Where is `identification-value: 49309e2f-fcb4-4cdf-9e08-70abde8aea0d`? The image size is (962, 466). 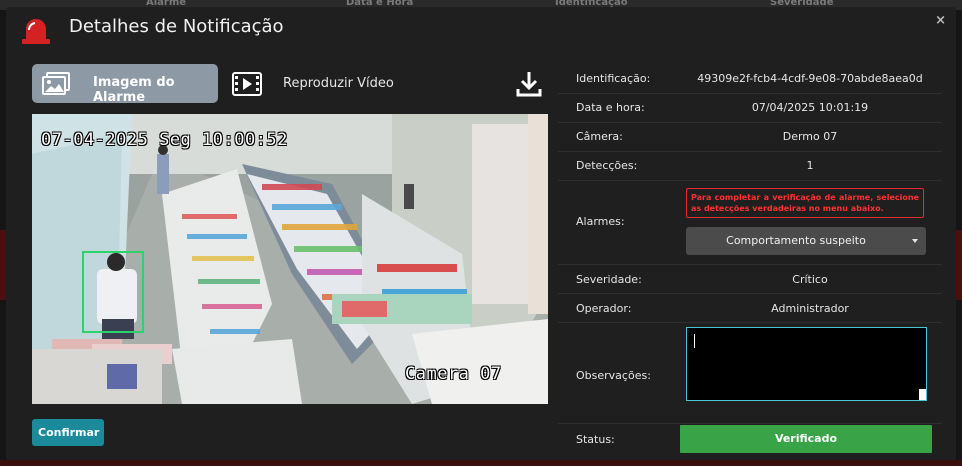
identification-value: 49309e2f-fcb4-4cdf-9e08-70abde8aea0d is located at coordinates (810, 78).